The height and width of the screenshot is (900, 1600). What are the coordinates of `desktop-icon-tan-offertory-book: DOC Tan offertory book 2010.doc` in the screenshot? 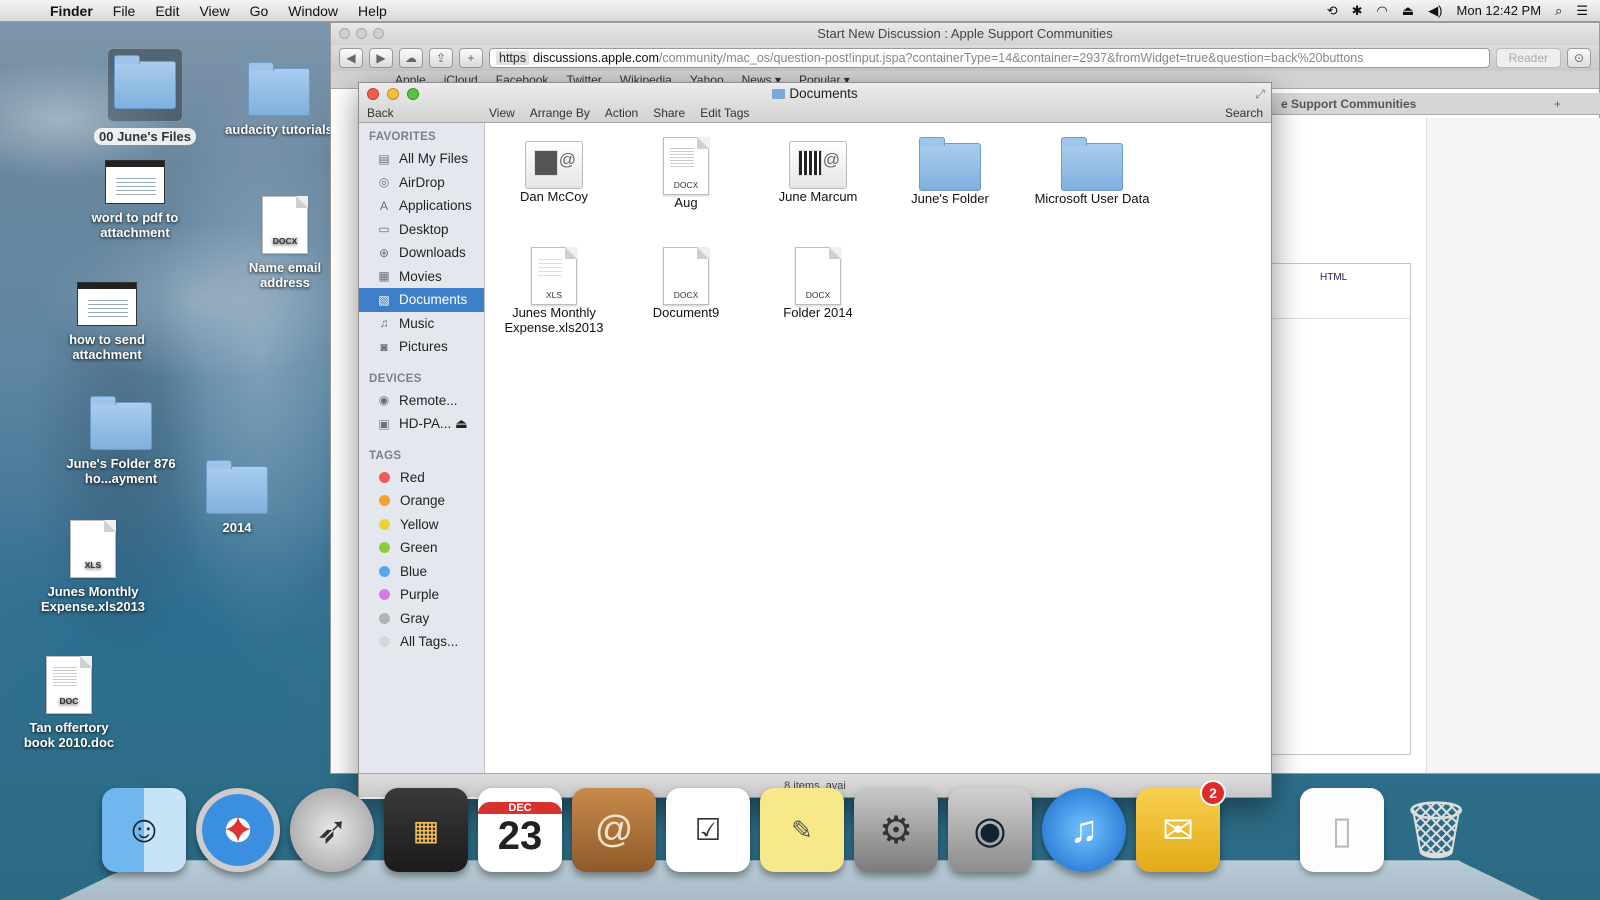 It's located at (69, 703).